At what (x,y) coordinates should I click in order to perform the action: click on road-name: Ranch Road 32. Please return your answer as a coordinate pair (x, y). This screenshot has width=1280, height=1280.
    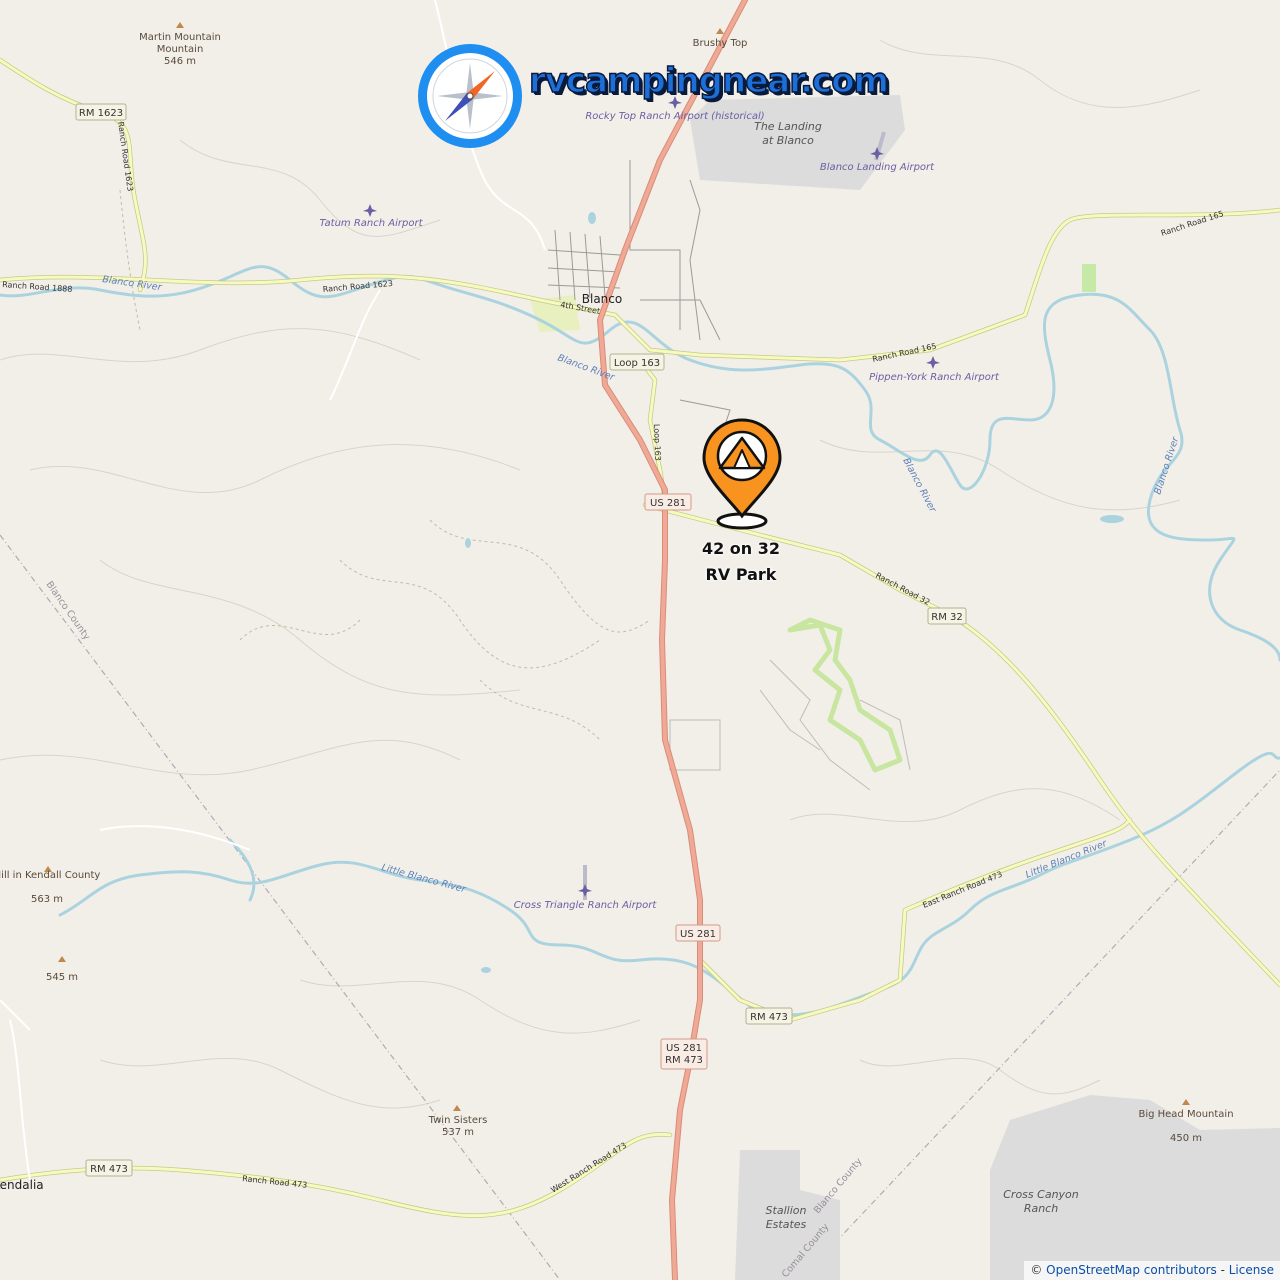
    Looking at the image, I should click on (902, 589).